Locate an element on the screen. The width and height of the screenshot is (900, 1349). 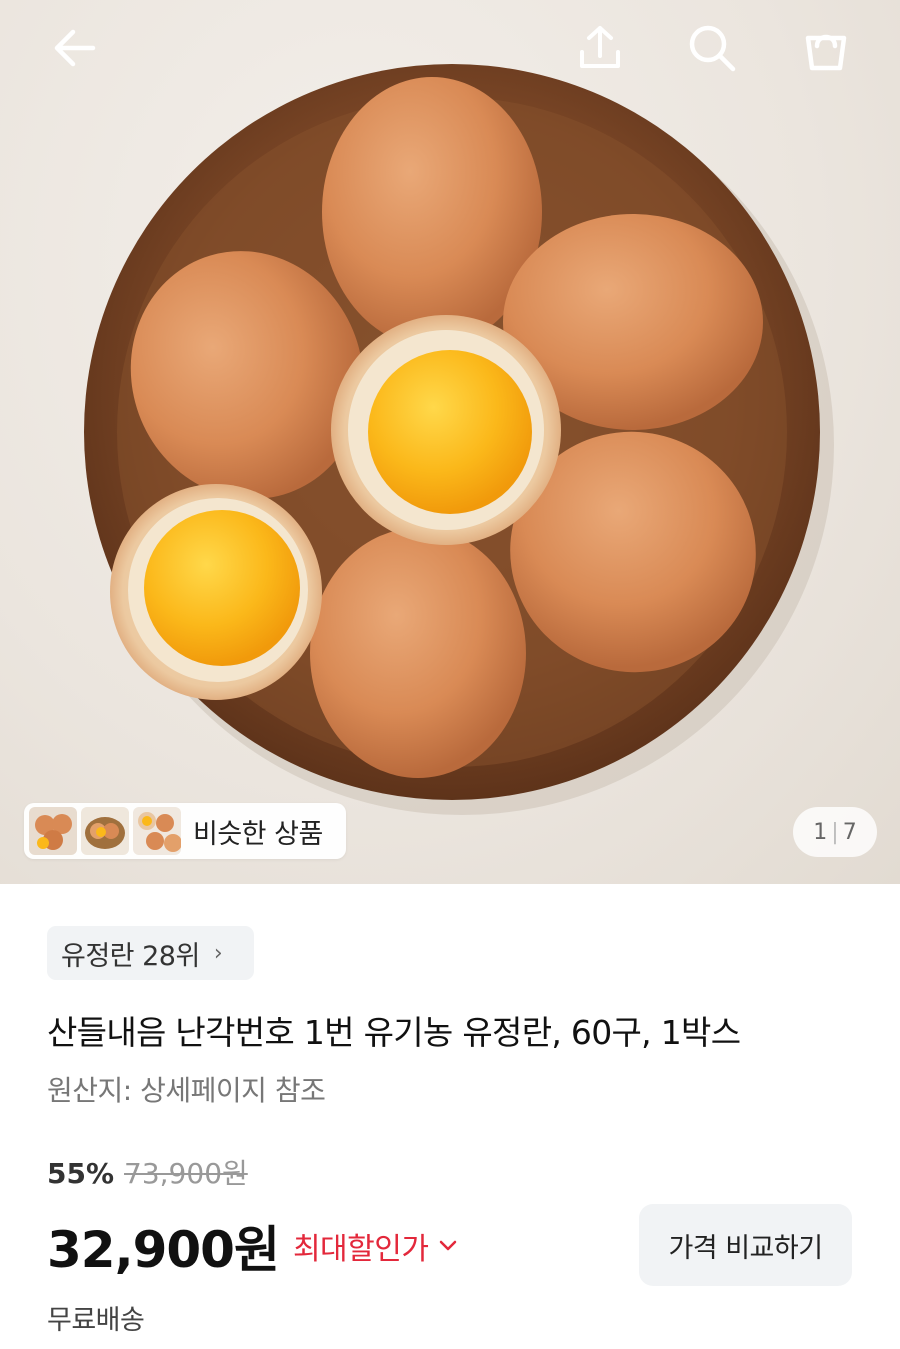
pager-total: 7 is located at coordinates (849, 832).